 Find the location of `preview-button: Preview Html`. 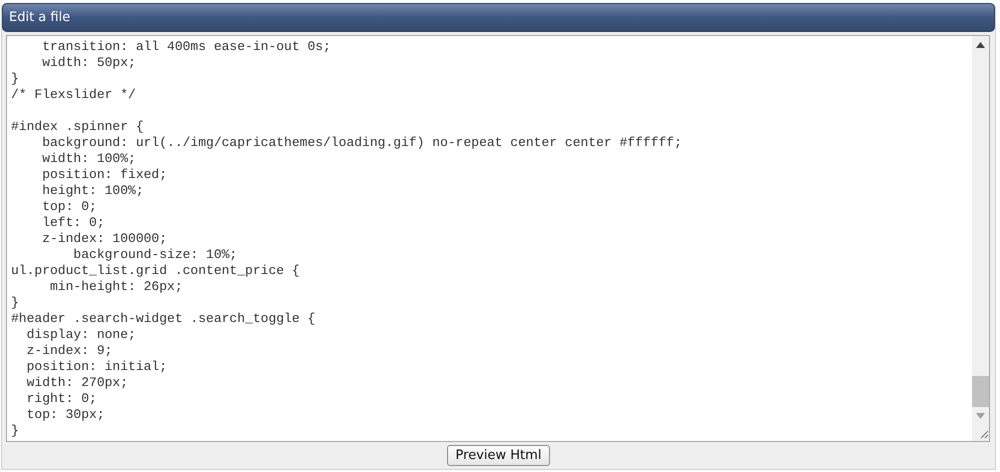

preview-button: Preview Html is located at coordinates (498, 455).